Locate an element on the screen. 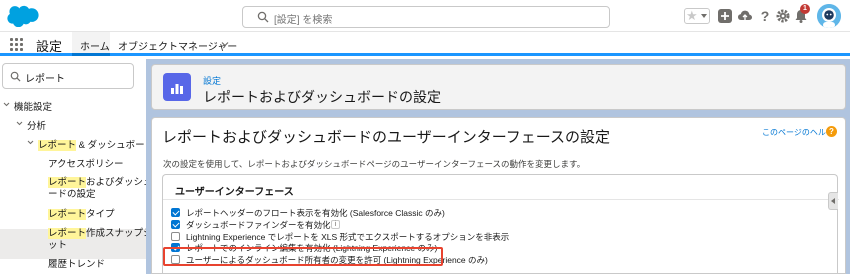 The height and width of the screenshot is (274, 850). global-search-input: [設定] を検索 is located at coordinates (426, 17).